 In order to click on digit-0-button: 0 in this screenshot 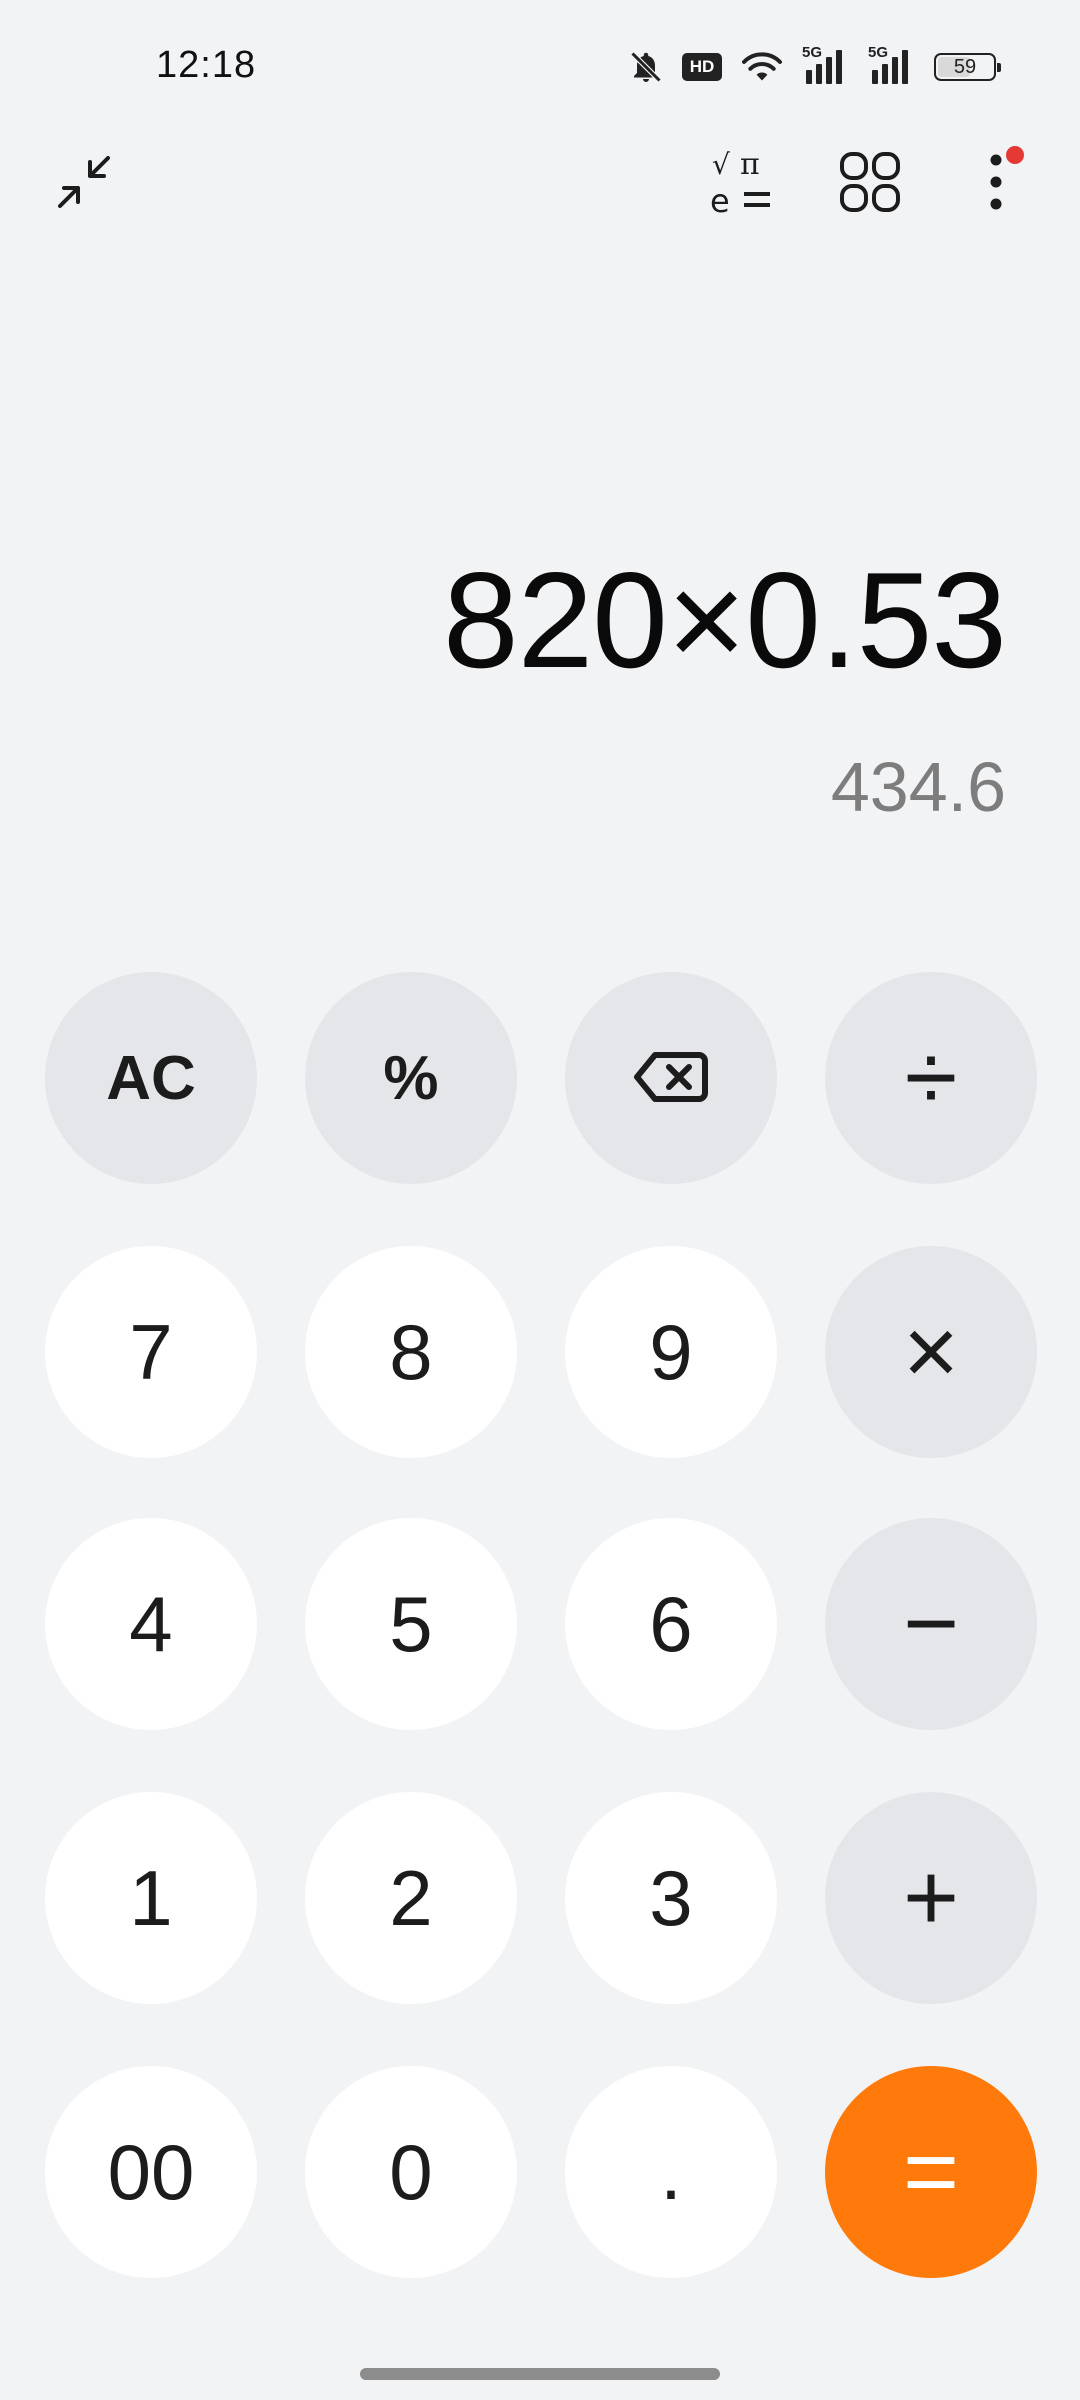, I will do `click(411, 2172)`.